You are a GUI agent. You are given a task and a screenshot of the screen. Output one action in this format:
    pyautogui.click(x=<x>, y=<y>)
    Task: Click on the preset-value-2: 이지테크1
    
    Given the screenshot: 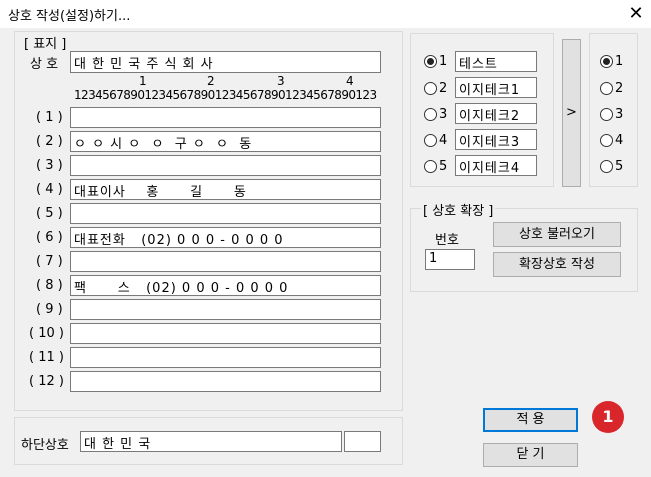 What is the action you would take?
    pyautogui.click(x=490, y=90)
    